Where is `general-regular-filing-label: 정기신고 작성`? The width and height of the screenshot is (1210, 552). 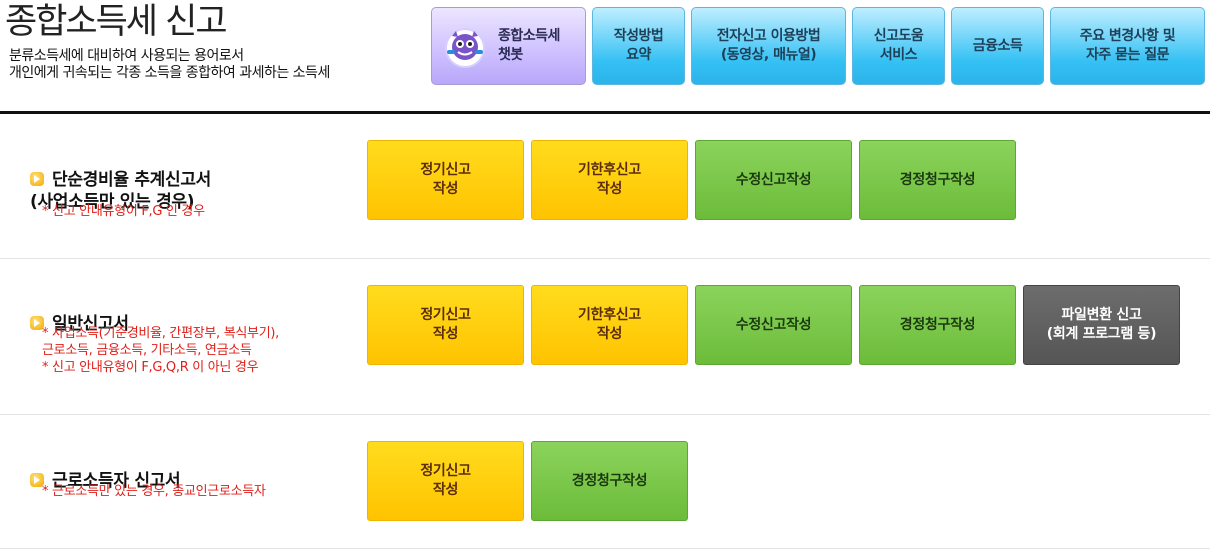 general-regular-filing-label: 정기신고 작성 is located at coordinates (445, 324).